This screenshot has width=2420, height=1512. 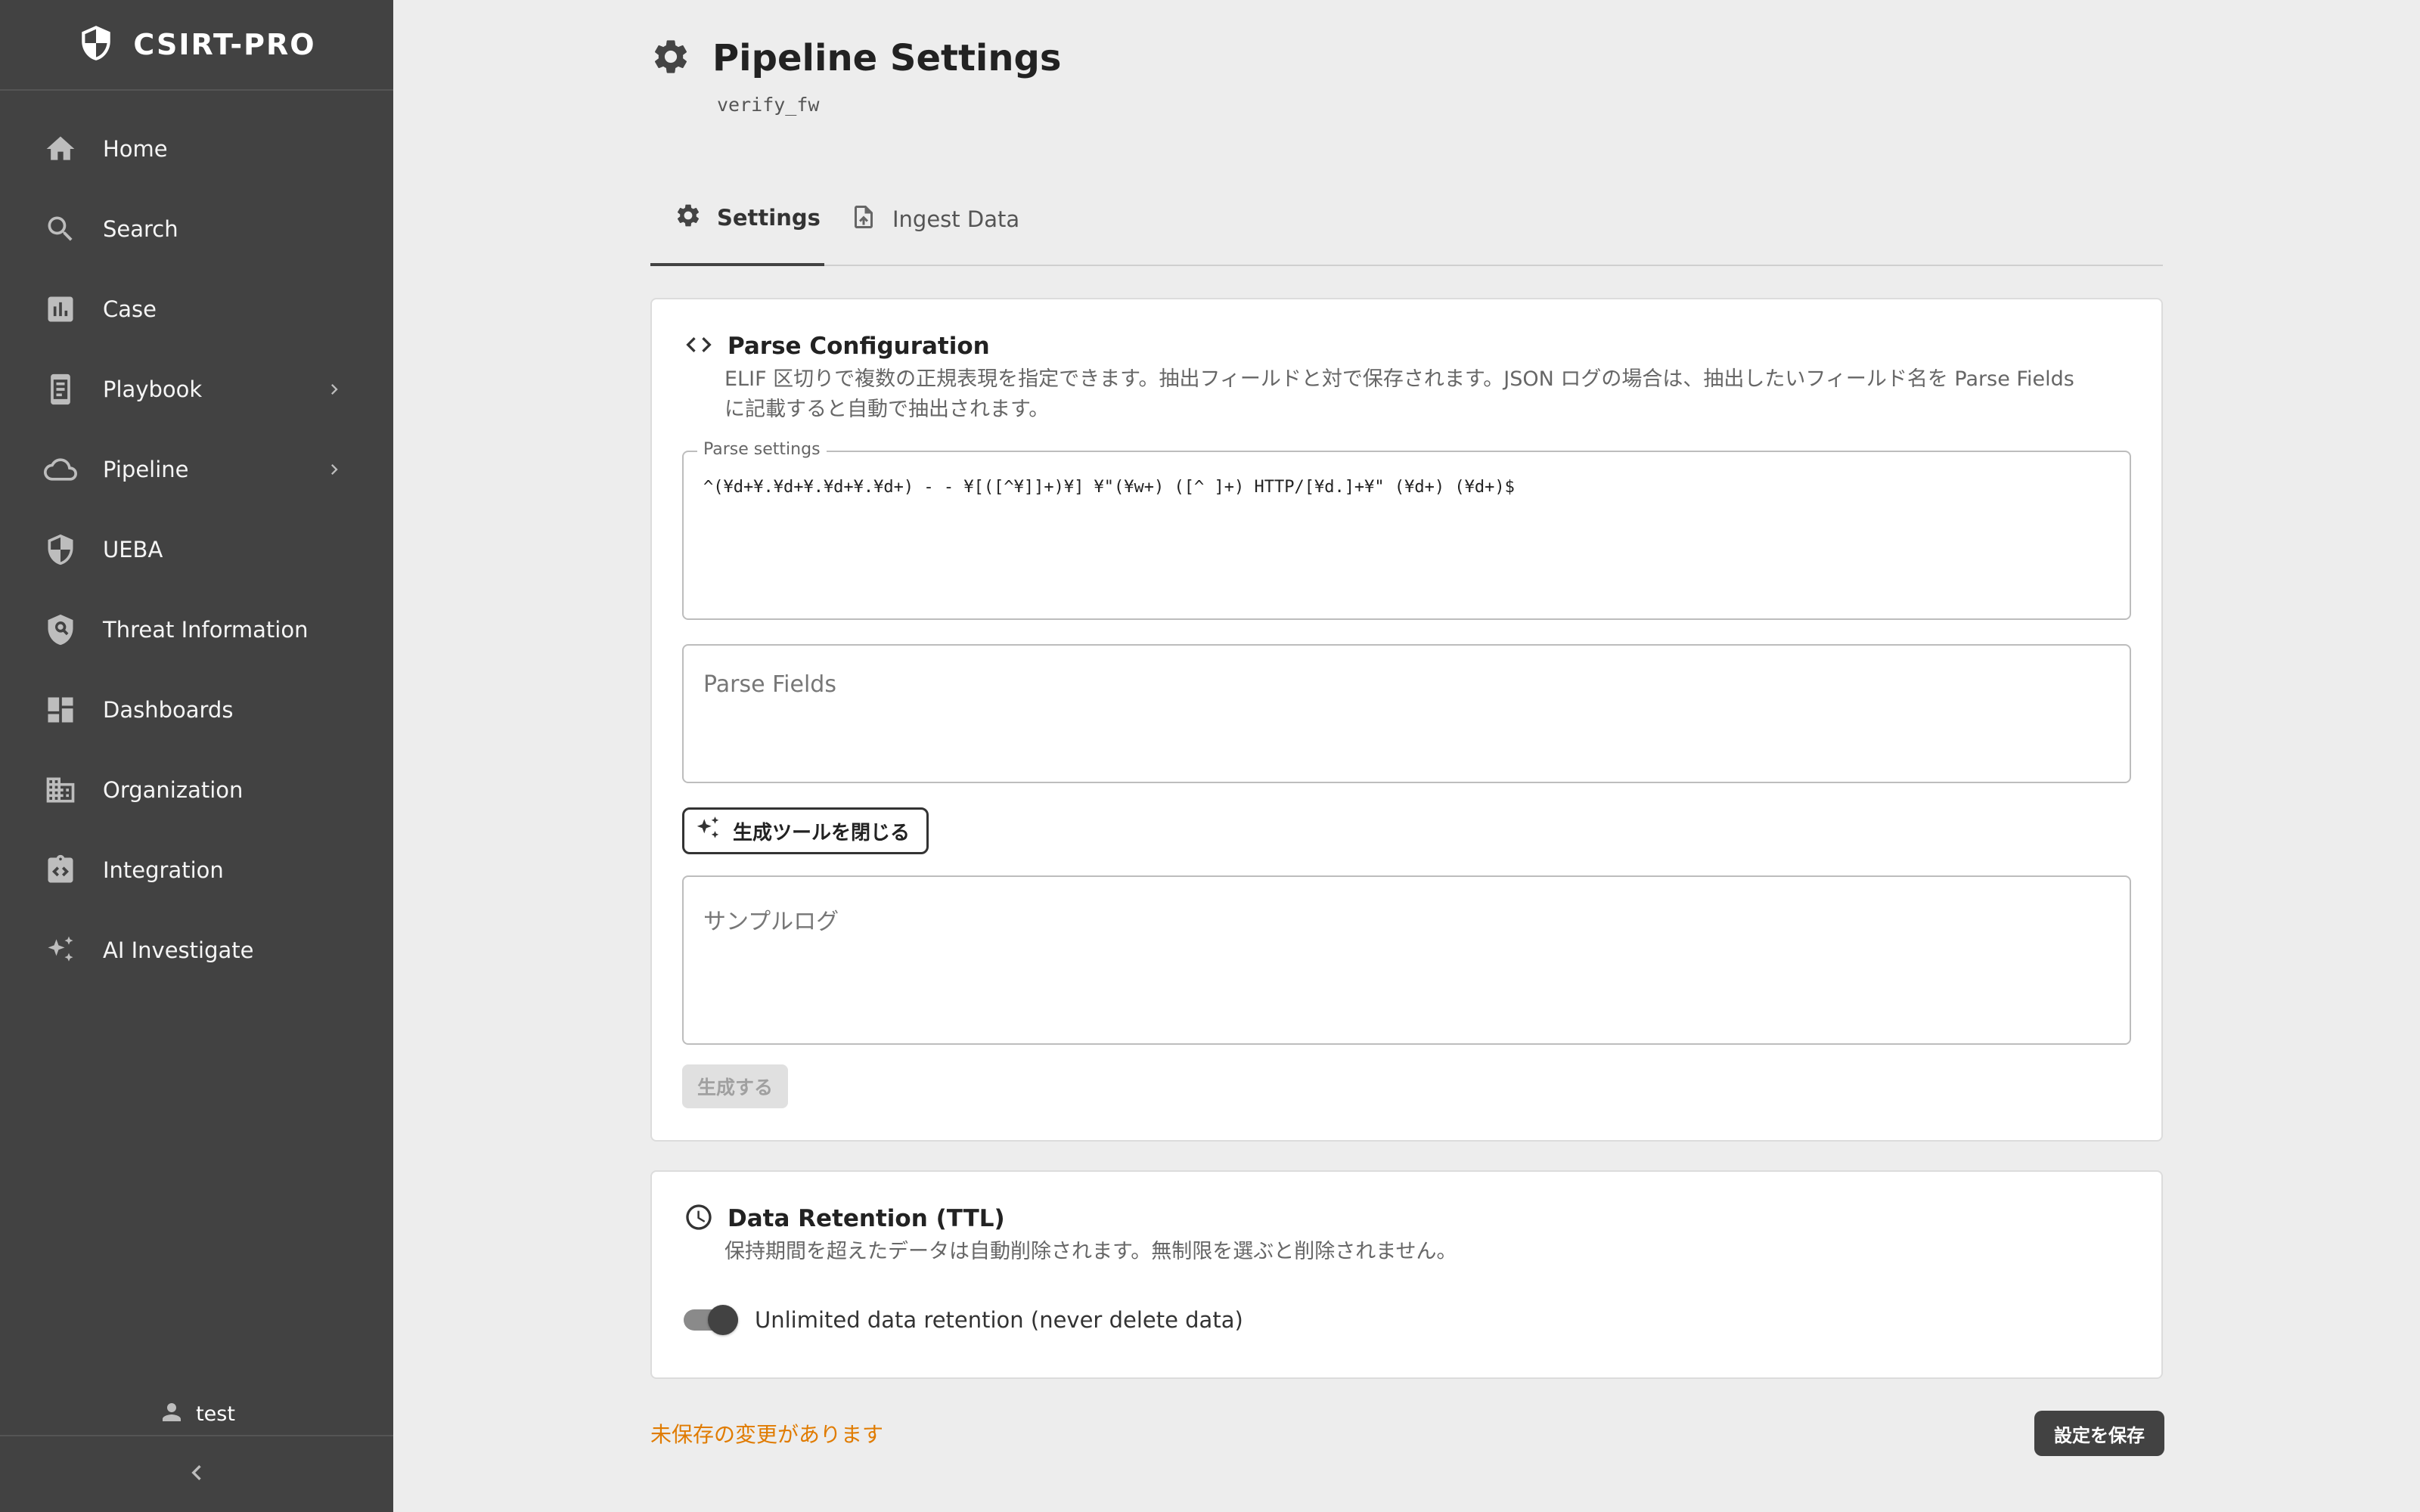 I want to click on sidebar-item-label: Threat Information, so click(x=206, y=630).